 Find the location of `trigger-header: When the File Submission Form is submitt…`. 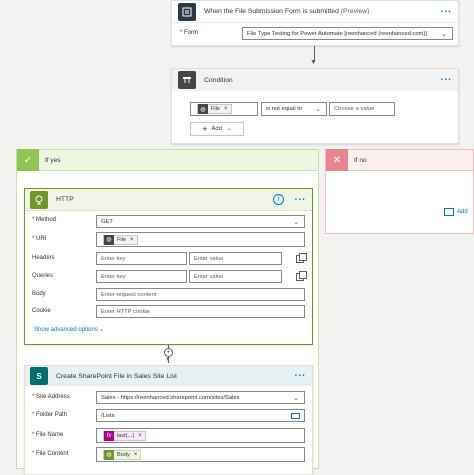

trigger-header: When the File Submission Form is submitt… is located at coordinates (315, 12).